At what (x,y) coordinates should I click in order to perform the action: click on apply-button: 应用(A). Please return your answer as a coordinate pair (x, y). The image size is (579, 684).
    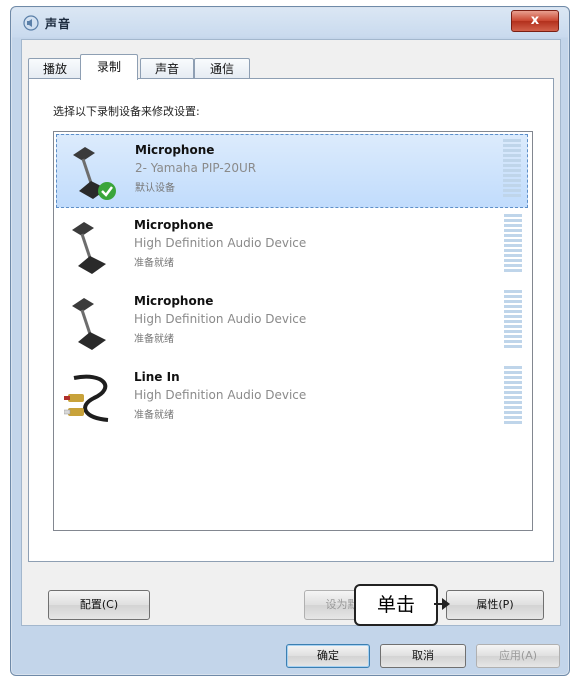
    Looking at the image, I should click on (518, 656).